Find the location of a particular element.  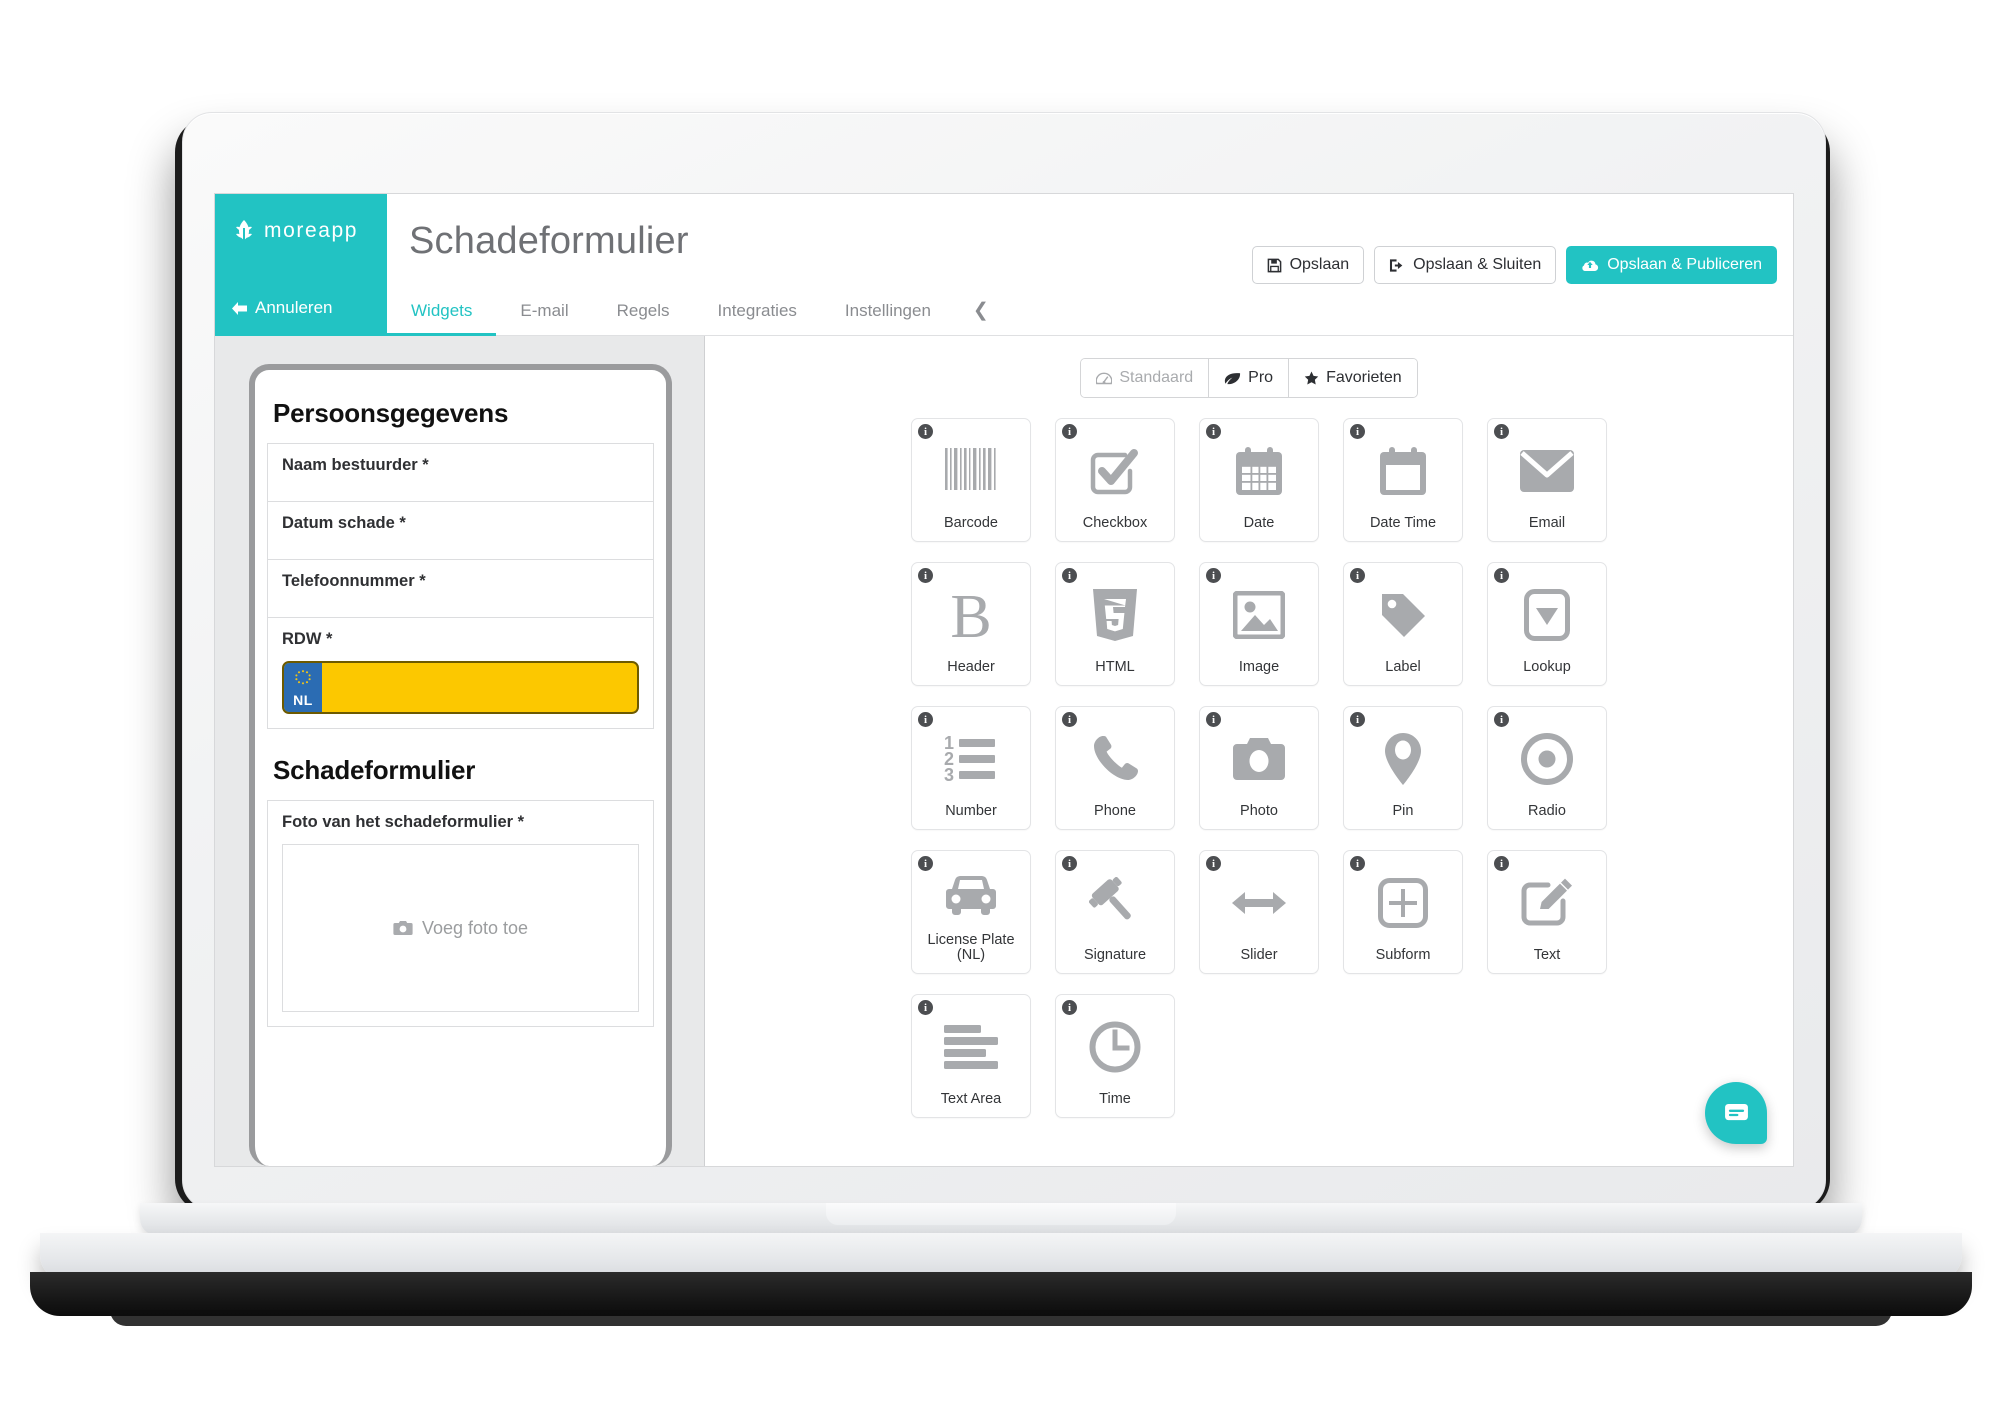

filter-pro: Pro is located at coordinates (1249, 378).